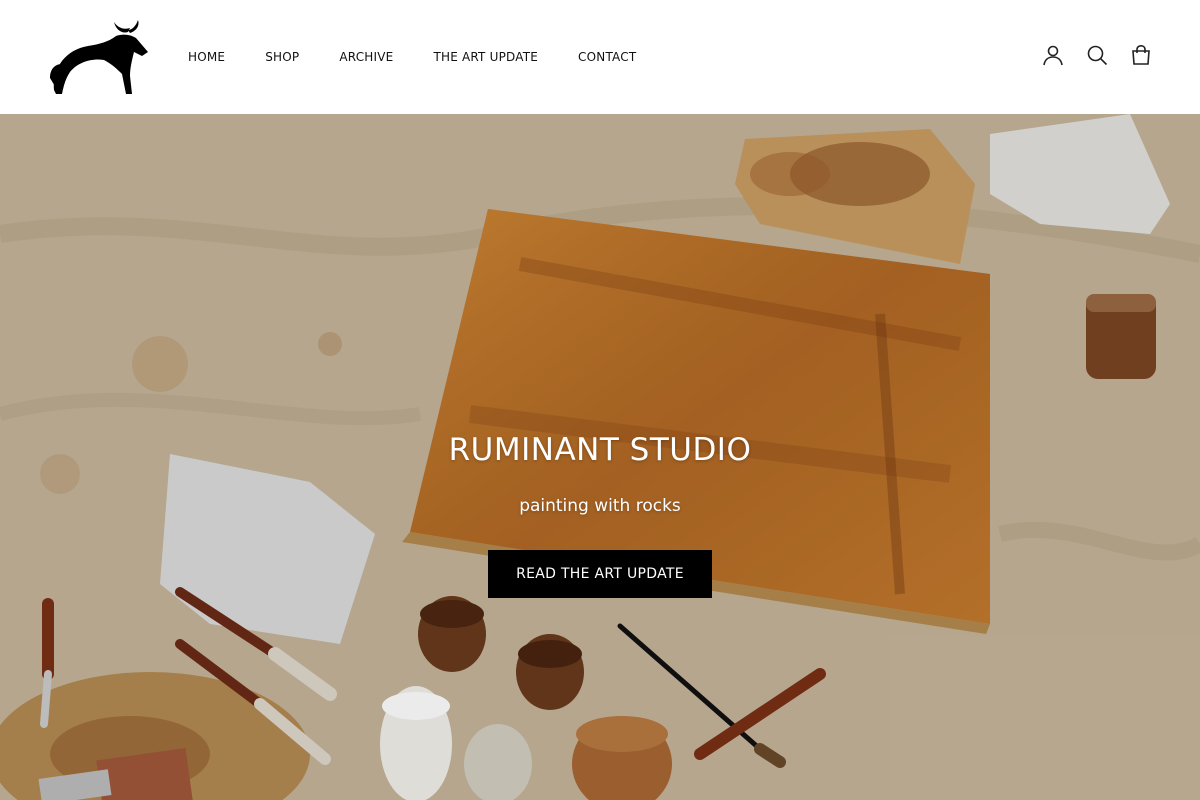 This screenshot has height=800, width=1200. Describe the element at coordinates (366, 57) in the screenshot. I see `nav-archive: ARCHIVE` at that location.